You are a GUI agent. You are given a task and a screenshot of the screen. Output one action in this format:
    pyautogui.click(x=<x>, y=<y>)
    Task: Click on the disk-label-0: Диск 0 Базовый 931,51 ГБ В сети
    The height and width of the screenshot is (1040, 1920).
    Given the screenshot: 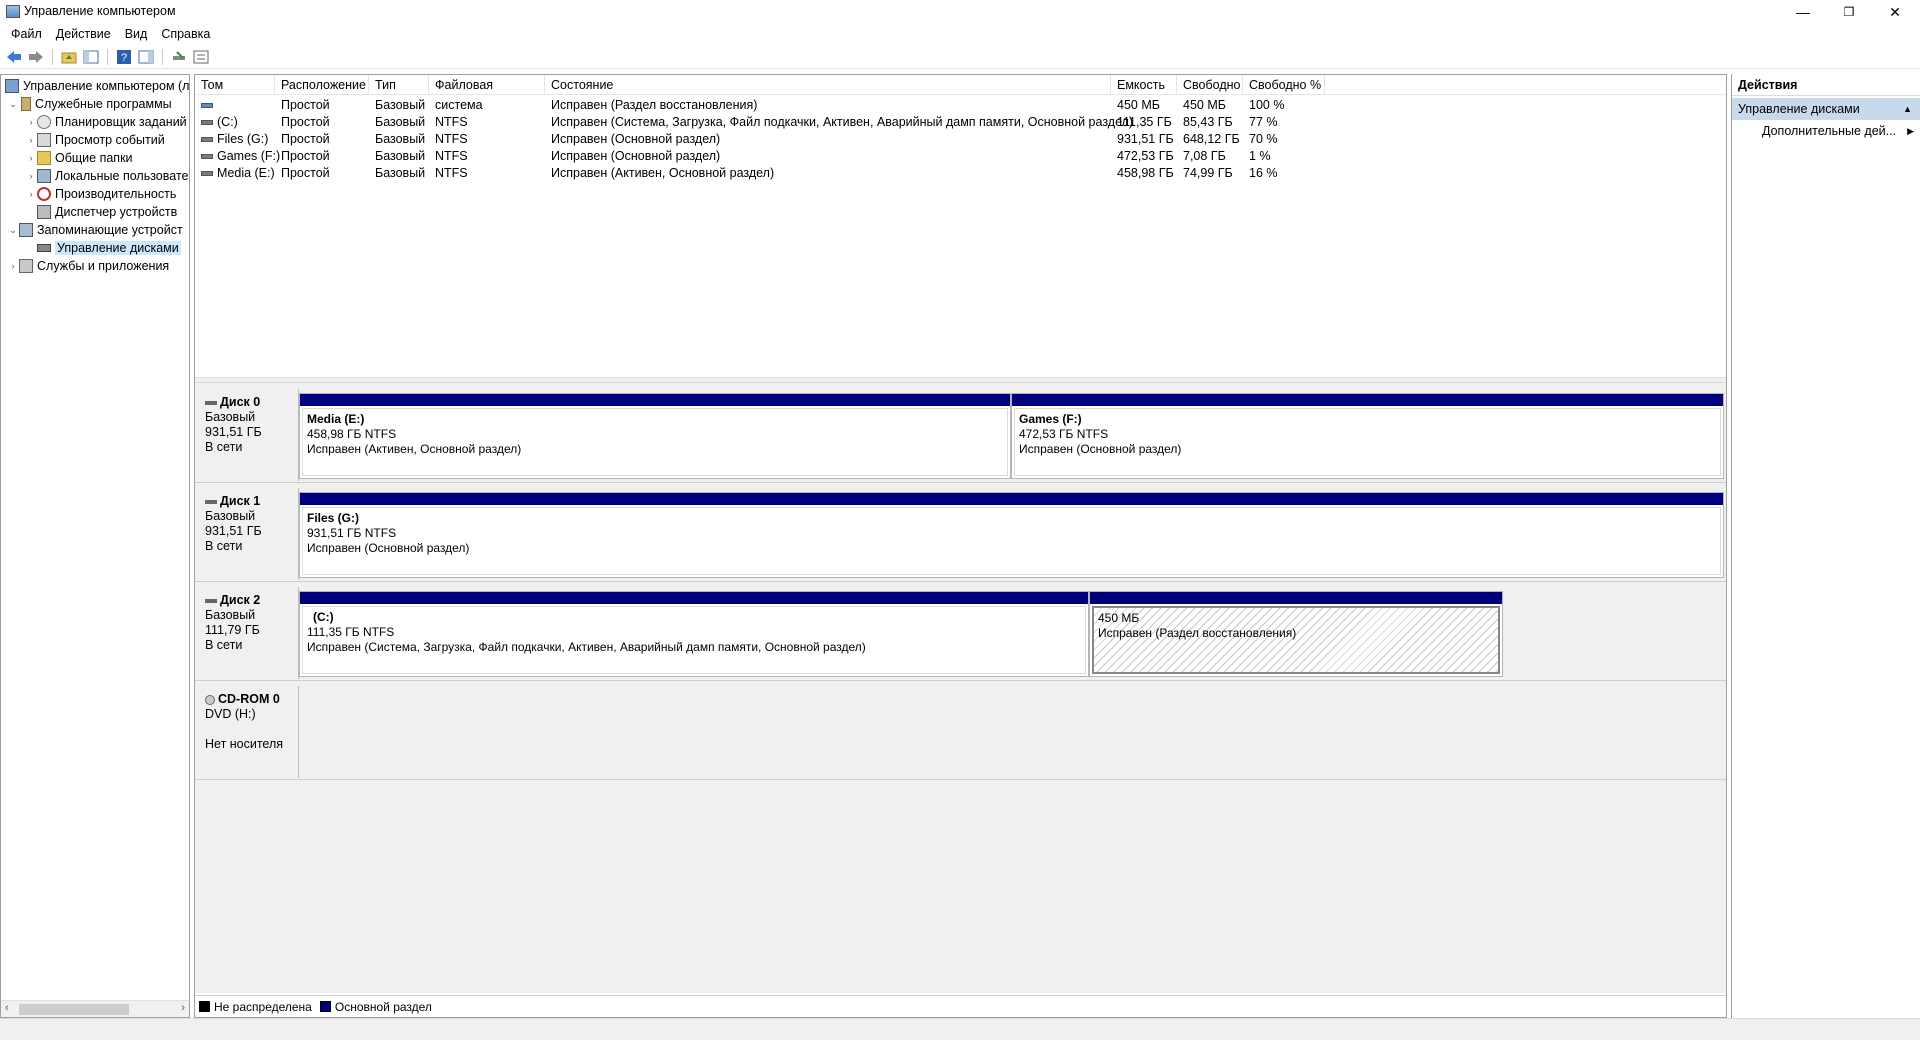 What is the action you would take?
    pyautogui.click(x=248, y=435)
    